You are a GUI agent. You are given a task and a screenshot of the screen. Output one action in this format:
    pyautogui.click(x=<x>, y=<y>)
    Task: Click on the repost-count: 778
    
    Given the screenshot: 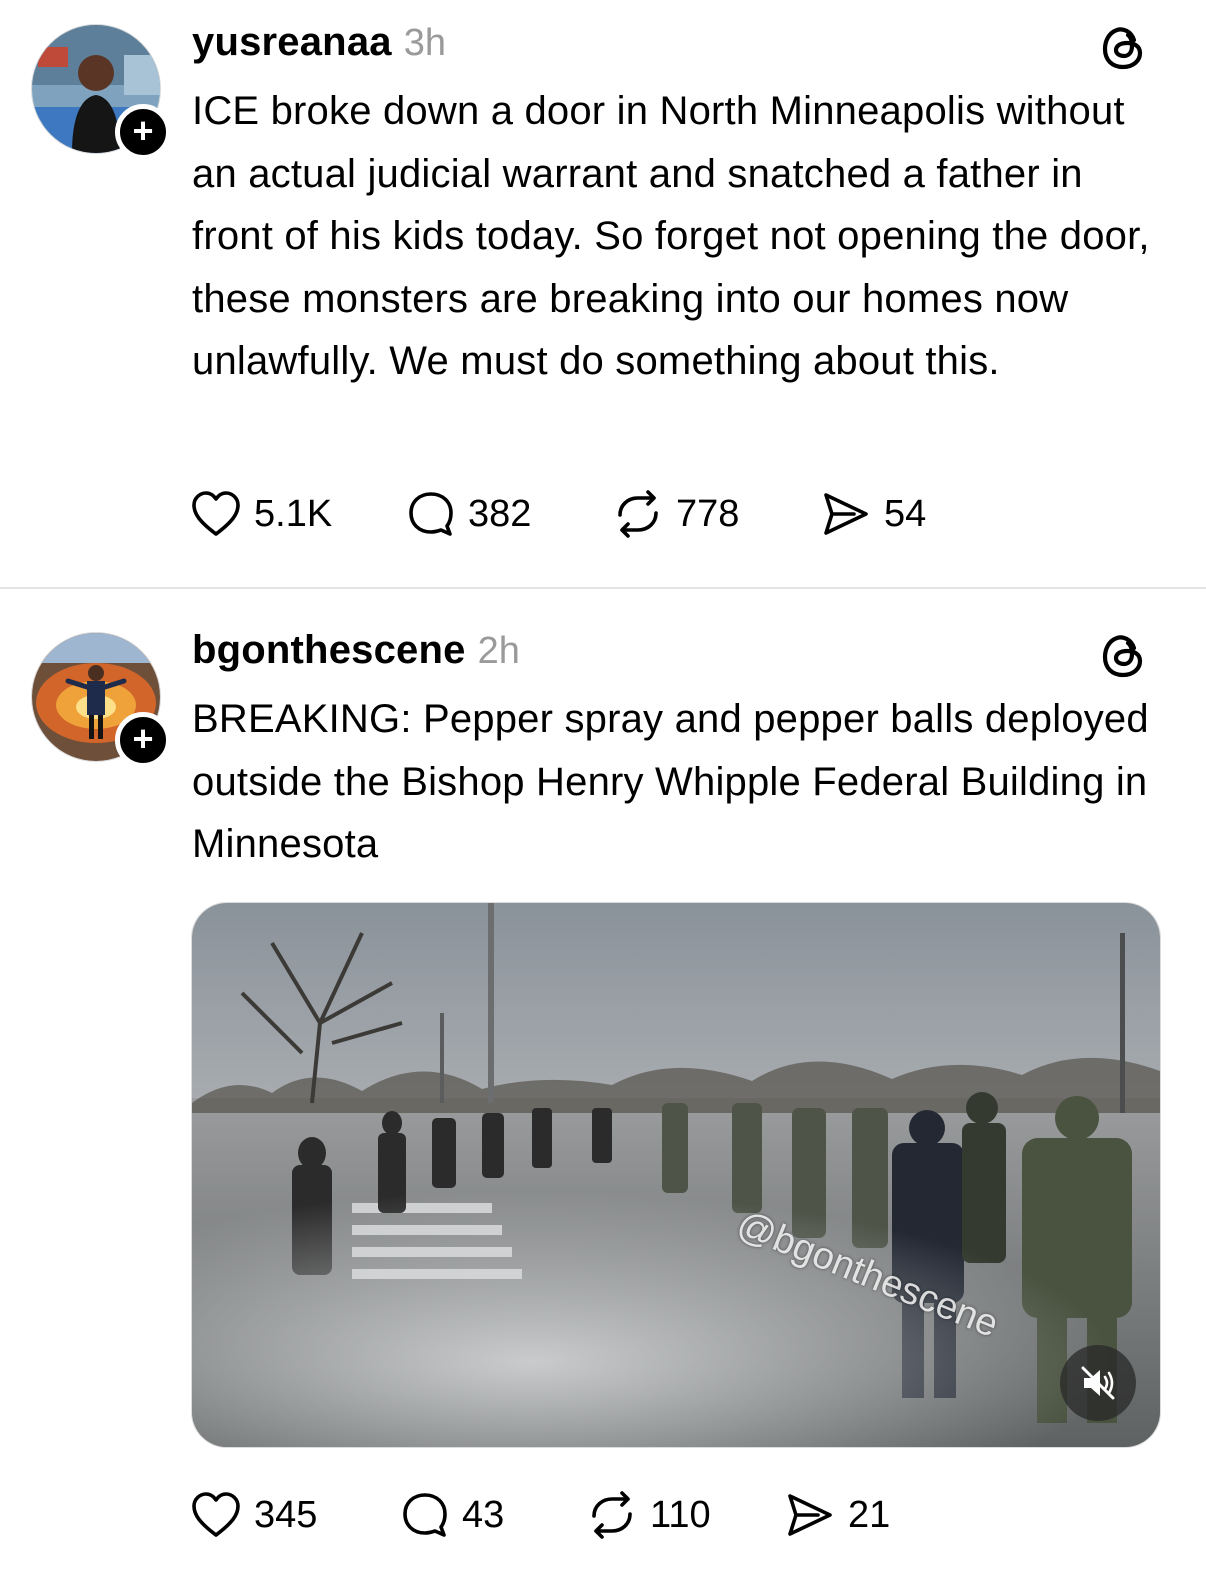 What is the action you would take?
    pyautogui.click(x=708, y=513)
    